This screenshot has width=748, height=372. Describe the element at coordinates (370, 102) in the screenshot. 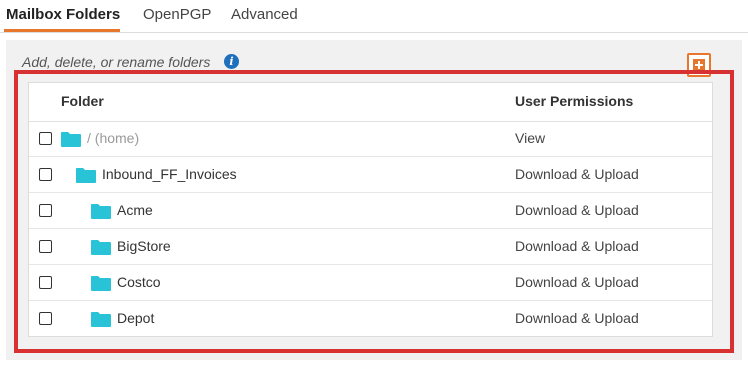

I see `table-header: Folder User Permissions` at that location.